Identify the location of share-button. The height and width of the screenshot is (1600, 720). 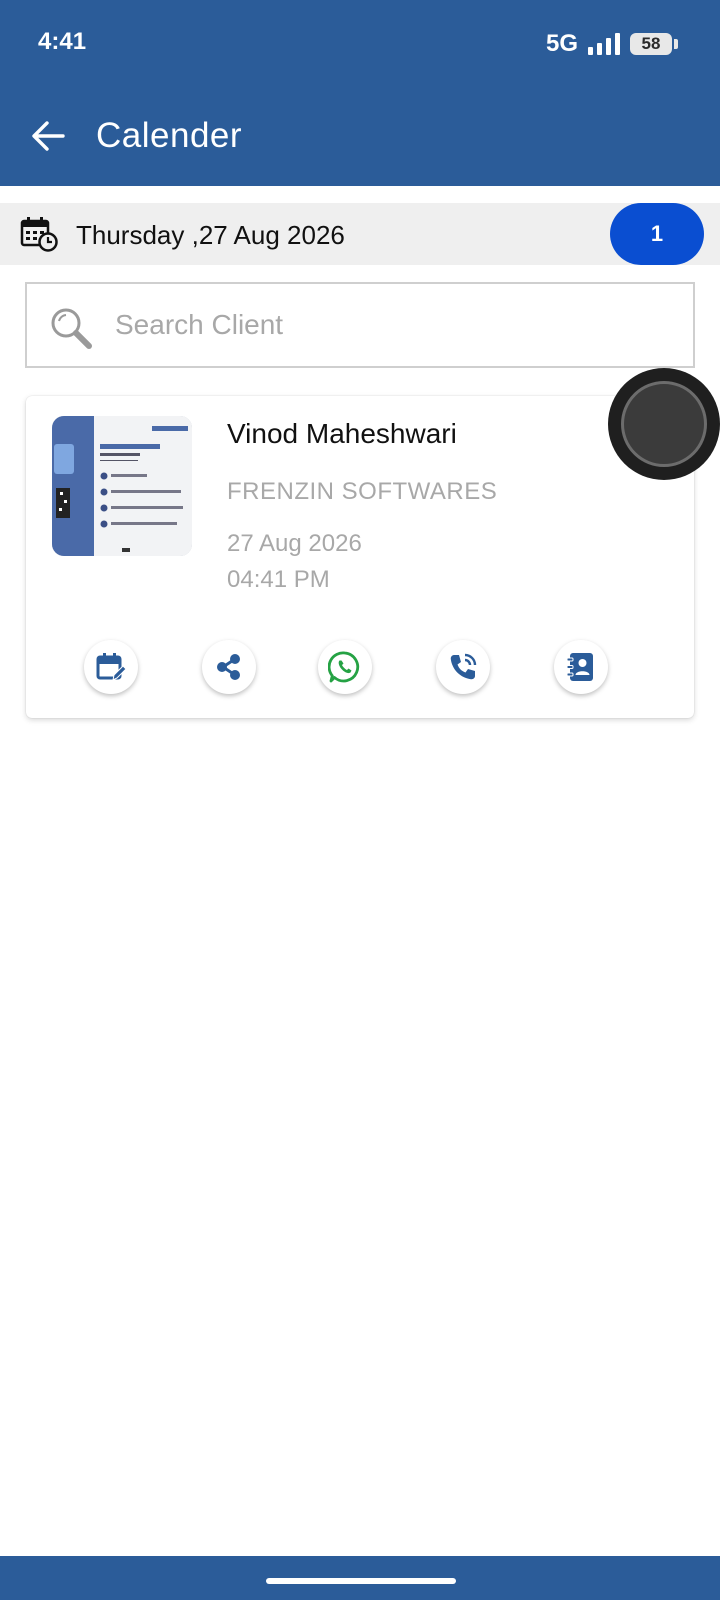
(229, 667).